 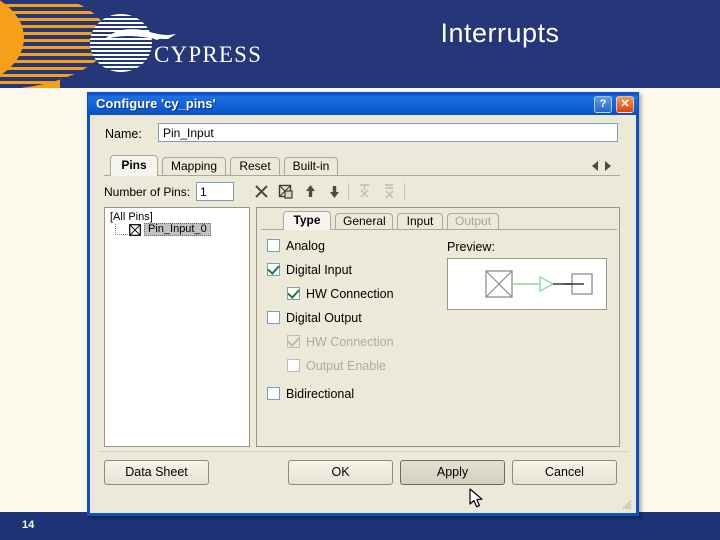 I want to click on tab-type: Type, so click(x=307, y=220).